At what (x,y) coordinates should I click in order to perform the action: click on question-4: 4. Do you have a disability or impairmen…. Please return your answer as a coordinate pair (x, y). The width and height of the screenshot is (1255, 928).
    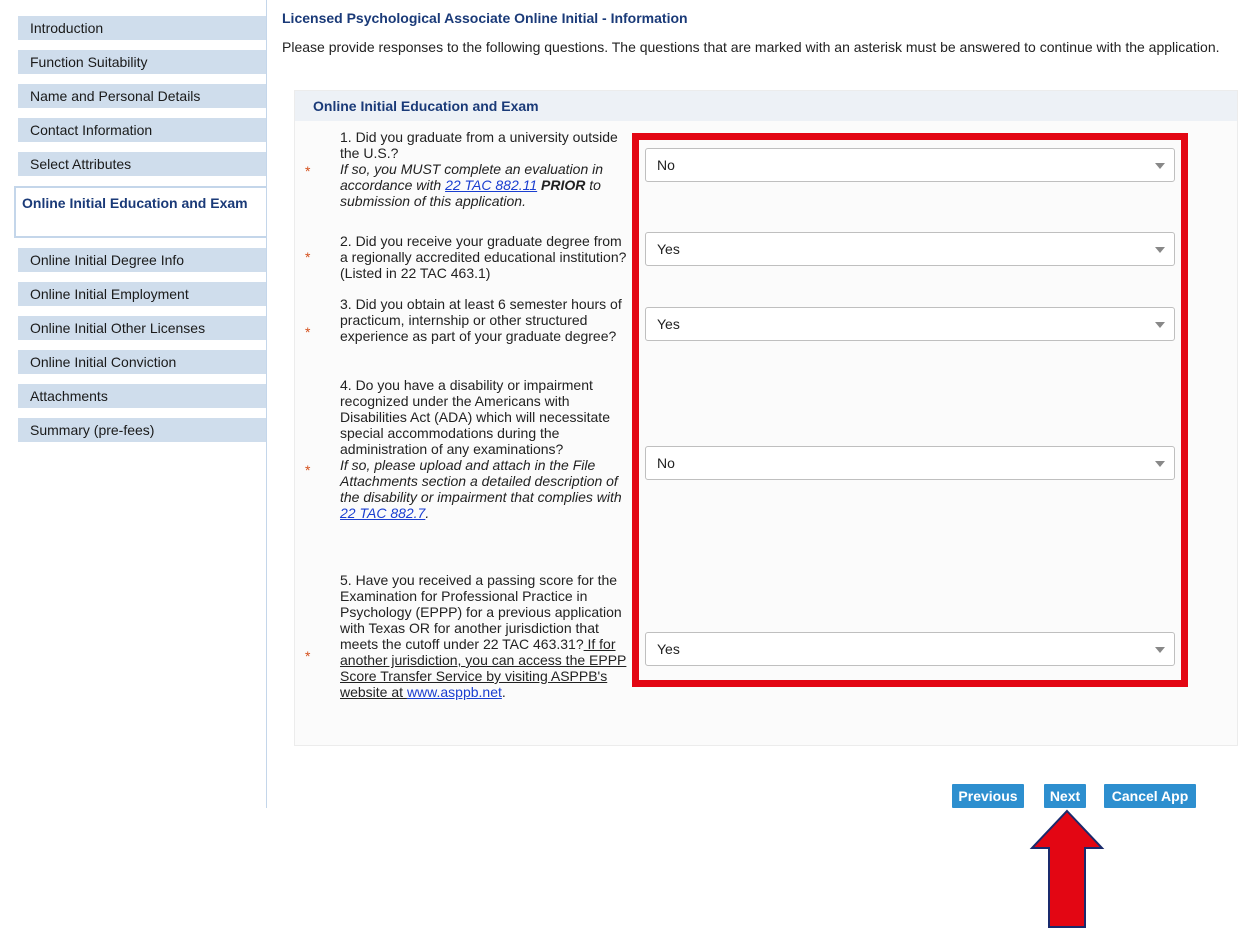
    Looking at the image, I should click on (485, 449).